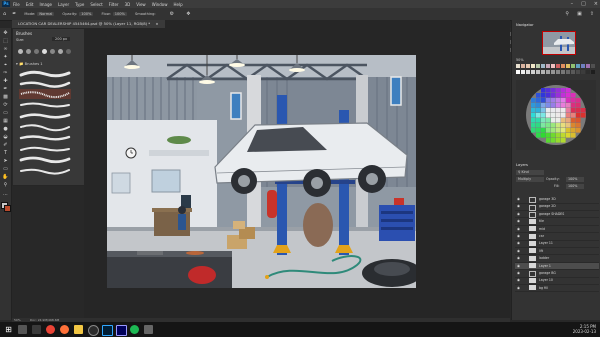  Describe the element at coordinates (22, 329) in the screenshot. I see `search-icon` at that location.